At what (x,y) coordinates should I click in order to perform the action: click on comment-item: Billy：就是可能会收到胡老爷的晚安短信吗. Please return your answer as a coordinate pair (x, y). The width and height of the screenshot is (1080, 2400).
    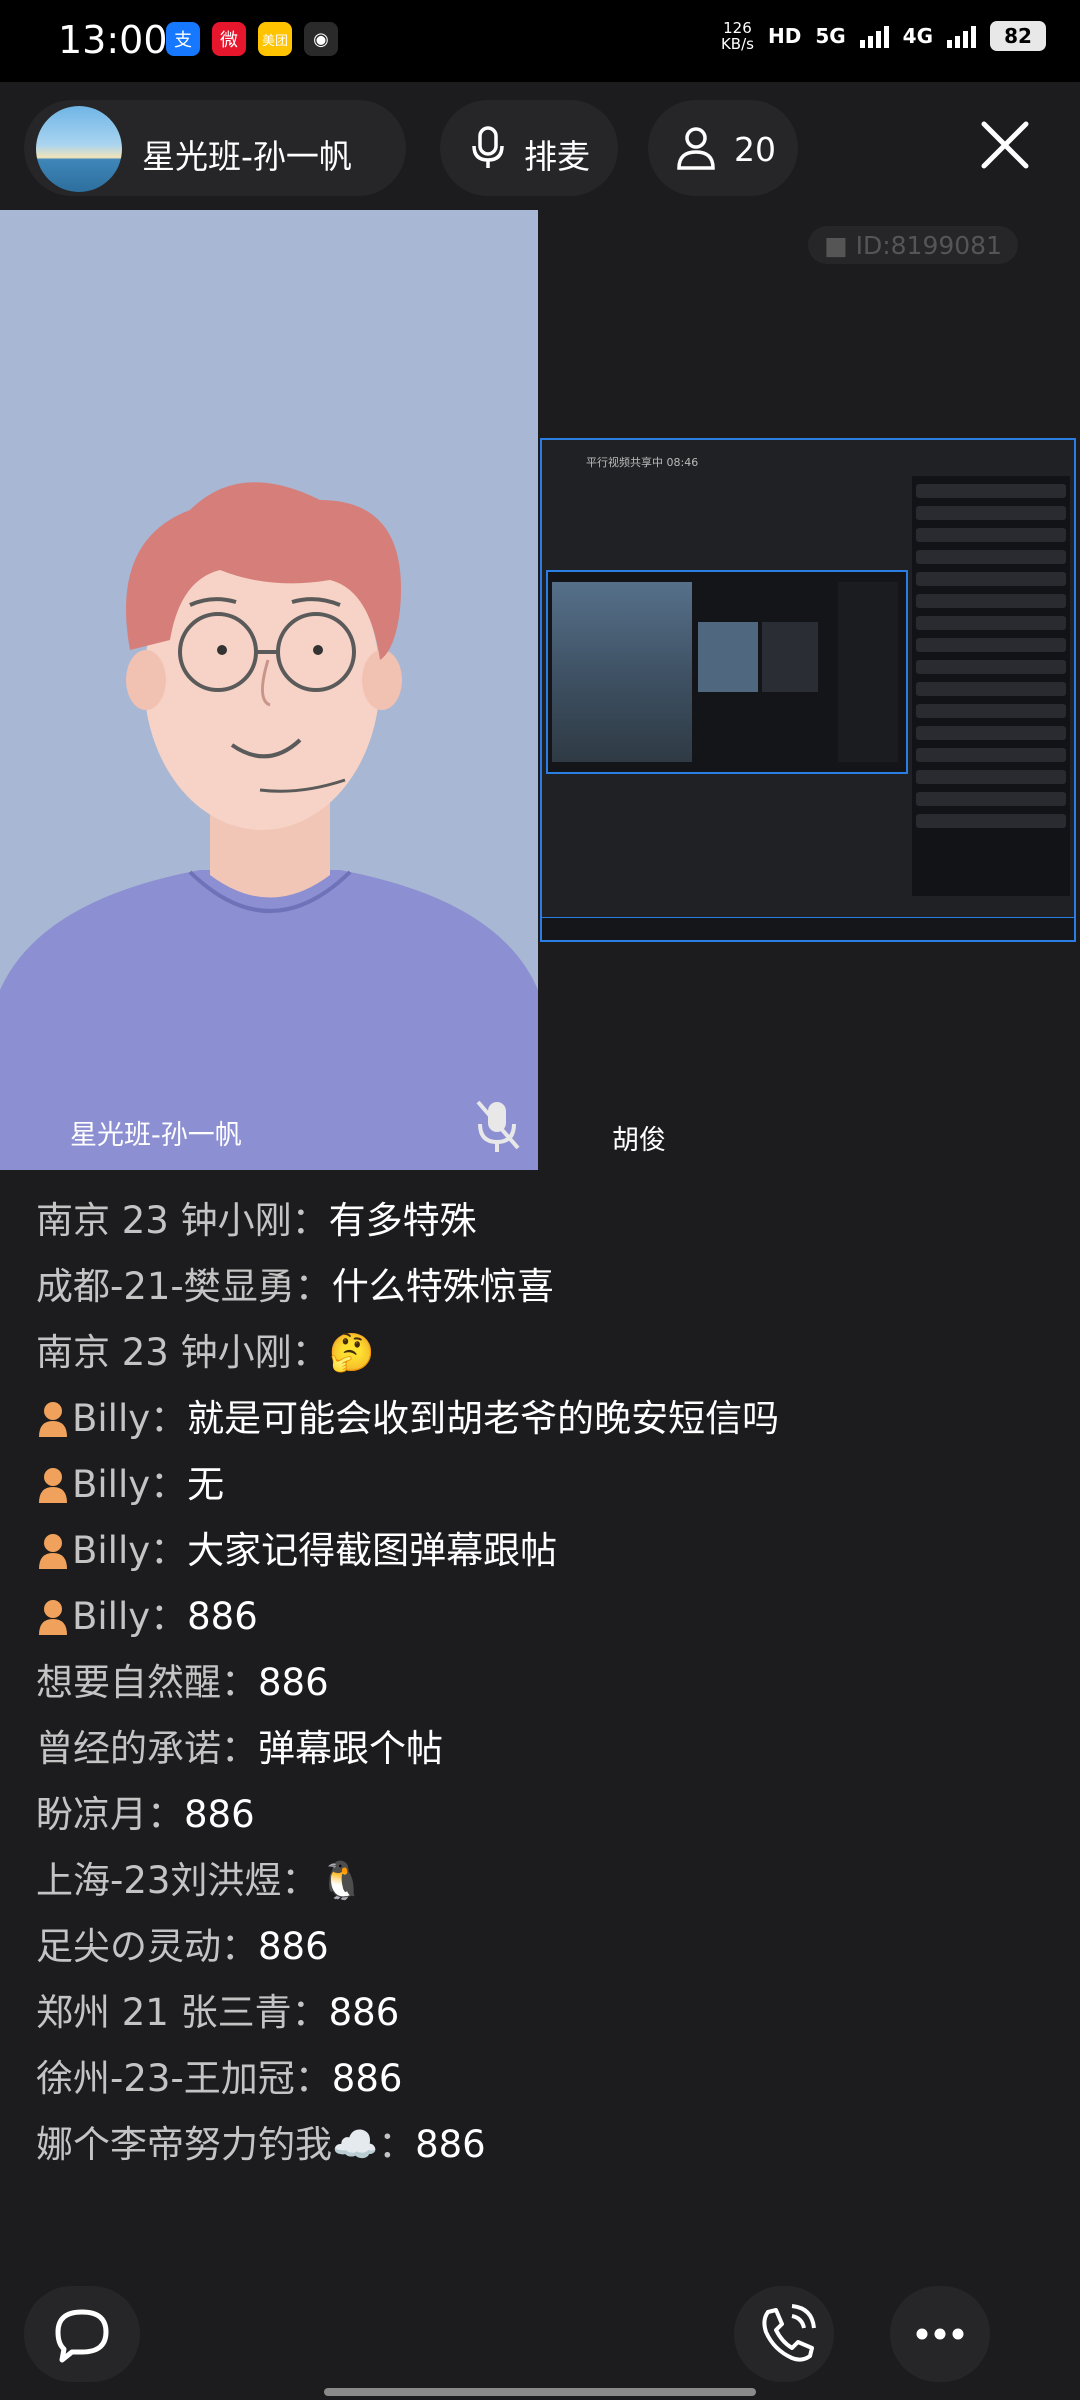
    Looking at the image, I should click on (541, 1419).